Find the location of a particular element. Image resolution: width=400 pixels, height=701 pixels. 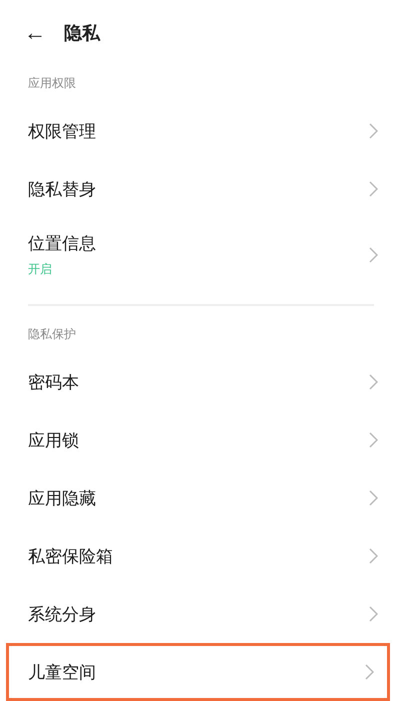

settings-item: 密码本 is located at coordinates (200, 382).